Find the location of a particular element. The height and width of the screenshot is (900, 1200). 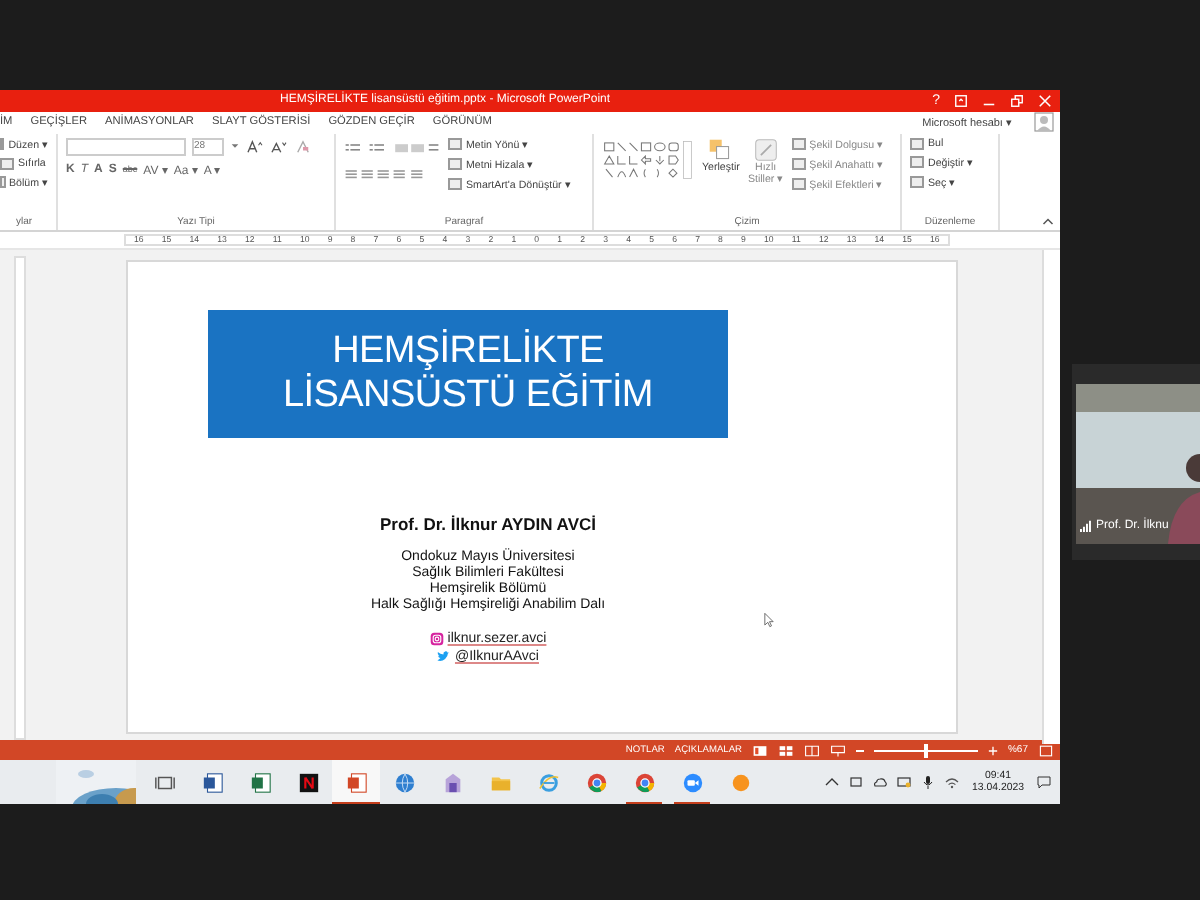

grow-font-icon is located at coordinates (255, 146).